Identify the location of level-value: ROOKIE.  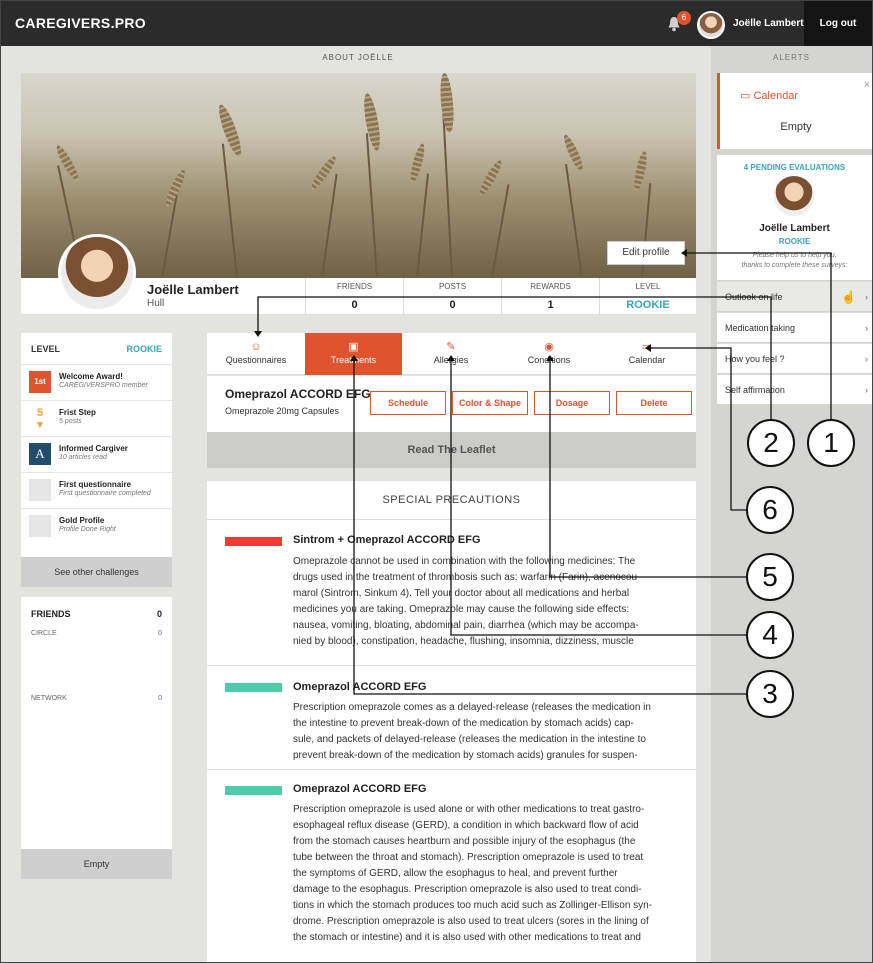
(144, 349).